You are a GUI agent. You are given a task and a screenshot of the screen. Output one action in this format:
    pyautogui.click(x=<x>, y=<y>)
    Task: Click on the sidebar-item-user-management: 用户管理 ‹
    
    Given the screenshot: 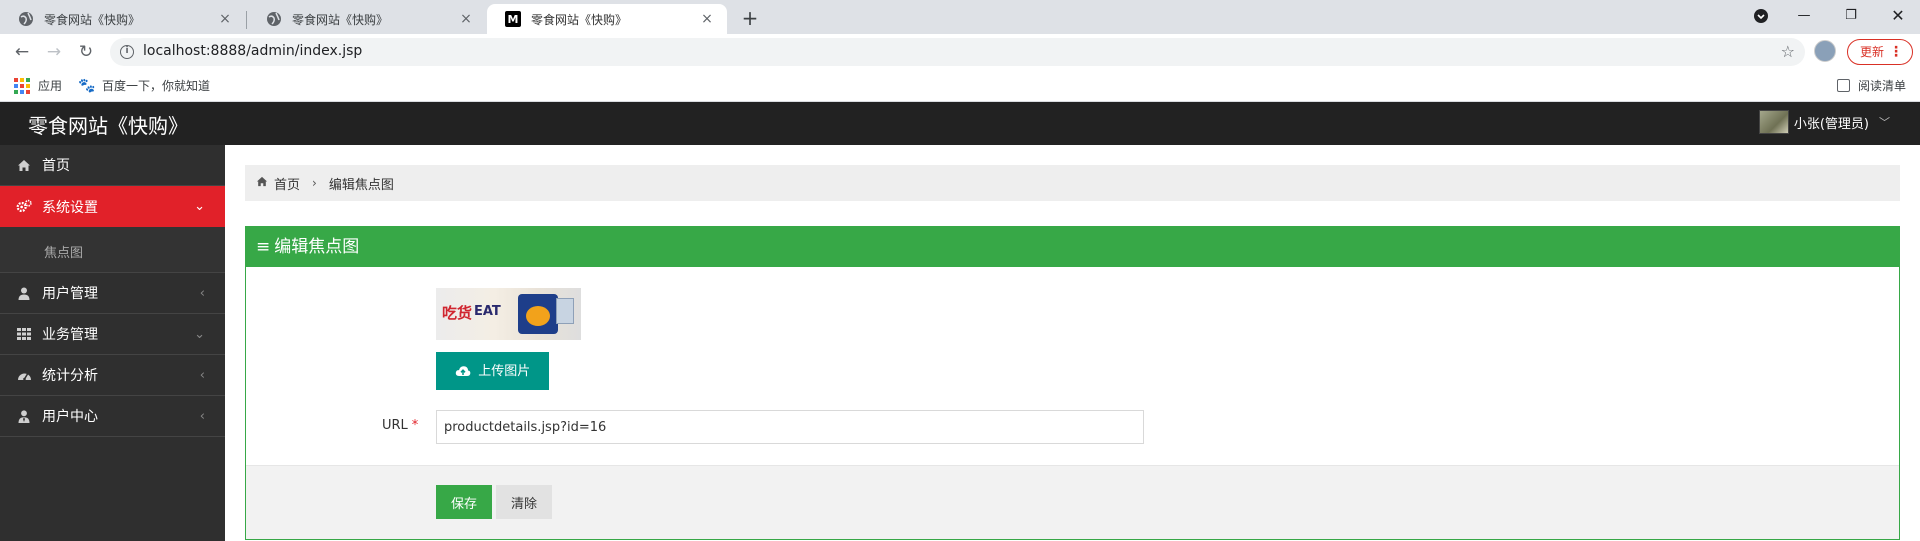 What is the action you would take?
    pyautogui.click(x=112, y=293)
    